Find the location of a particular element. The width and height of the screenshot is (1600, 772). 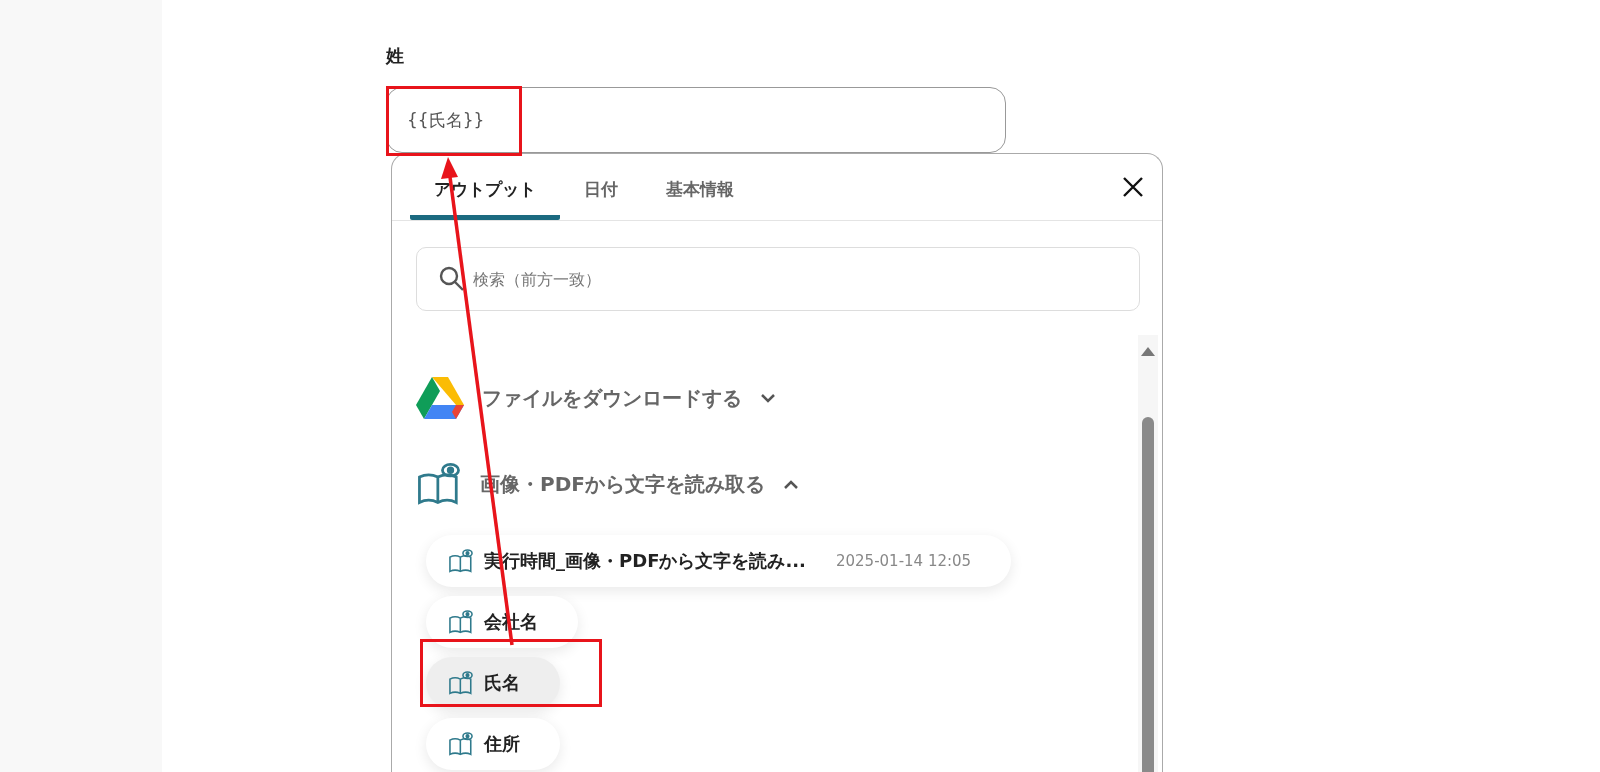

group-title: ファイルをダウンロードする is located at coordinates (612, 398).